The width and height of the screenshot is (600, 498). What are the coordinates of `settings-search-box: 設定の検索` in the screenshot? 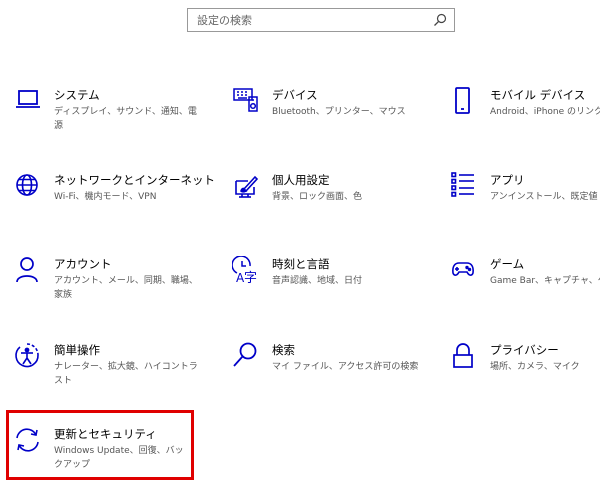 It's located at (321, 20).